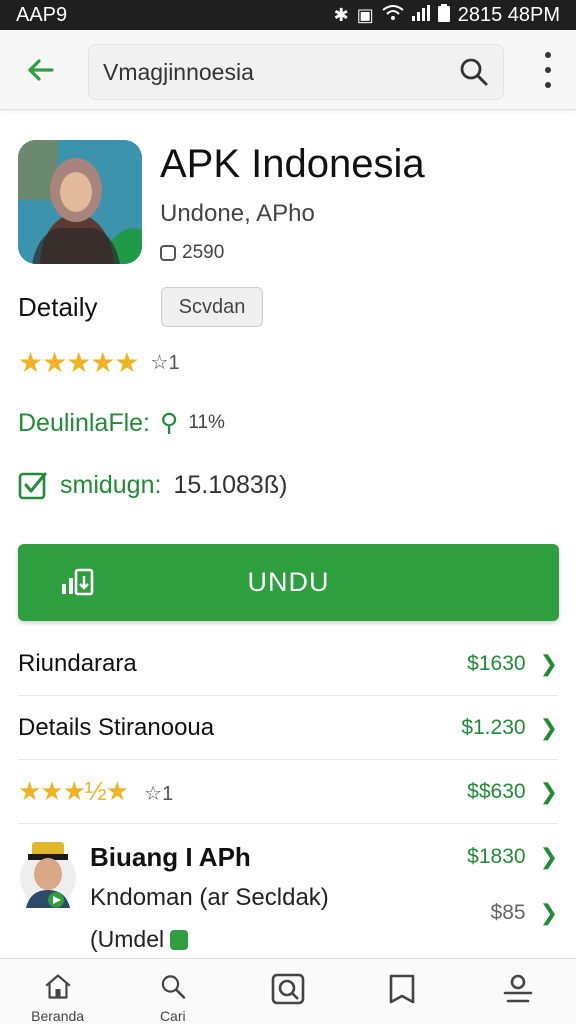 The height and width of the screenshot is (1024, 576). I want to click on nav-people, so click(518, 998).